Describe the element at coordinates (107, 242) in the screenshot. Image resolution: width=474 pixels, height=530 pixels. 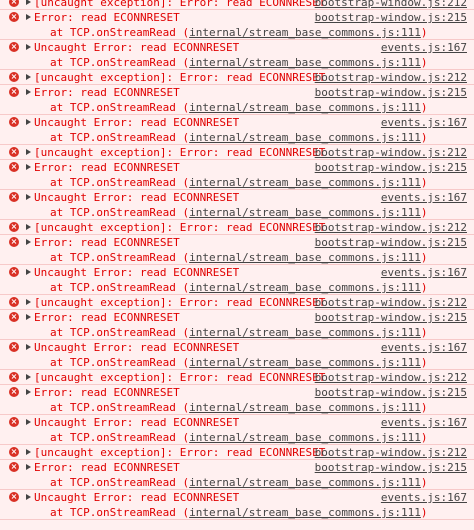
I see `message-text: Error: read ECONNRESET` at that location.